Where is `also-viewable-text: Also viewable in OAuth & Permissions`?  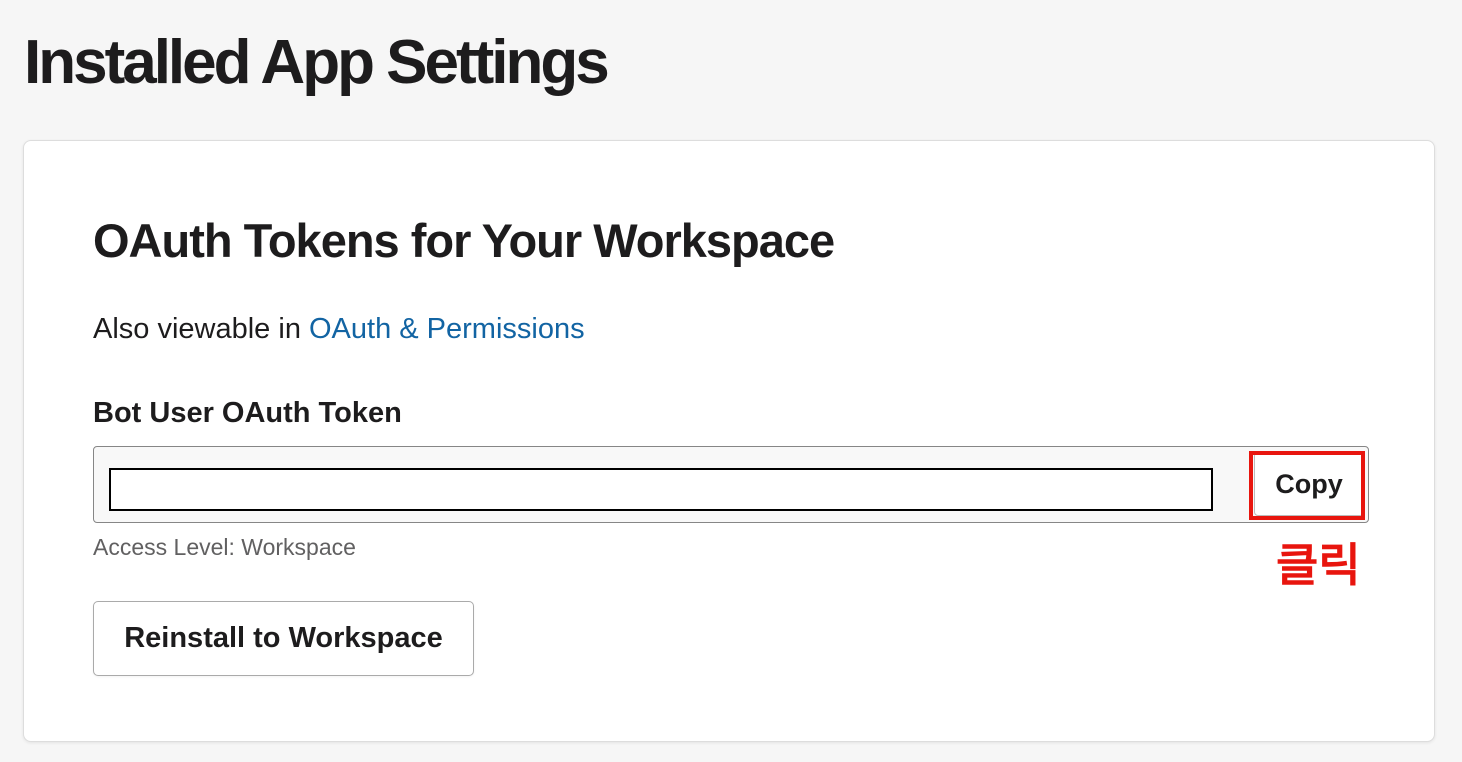
also-viewable-text: Also viewable in OAuth & Permissions is located at coordinates (339, 329).